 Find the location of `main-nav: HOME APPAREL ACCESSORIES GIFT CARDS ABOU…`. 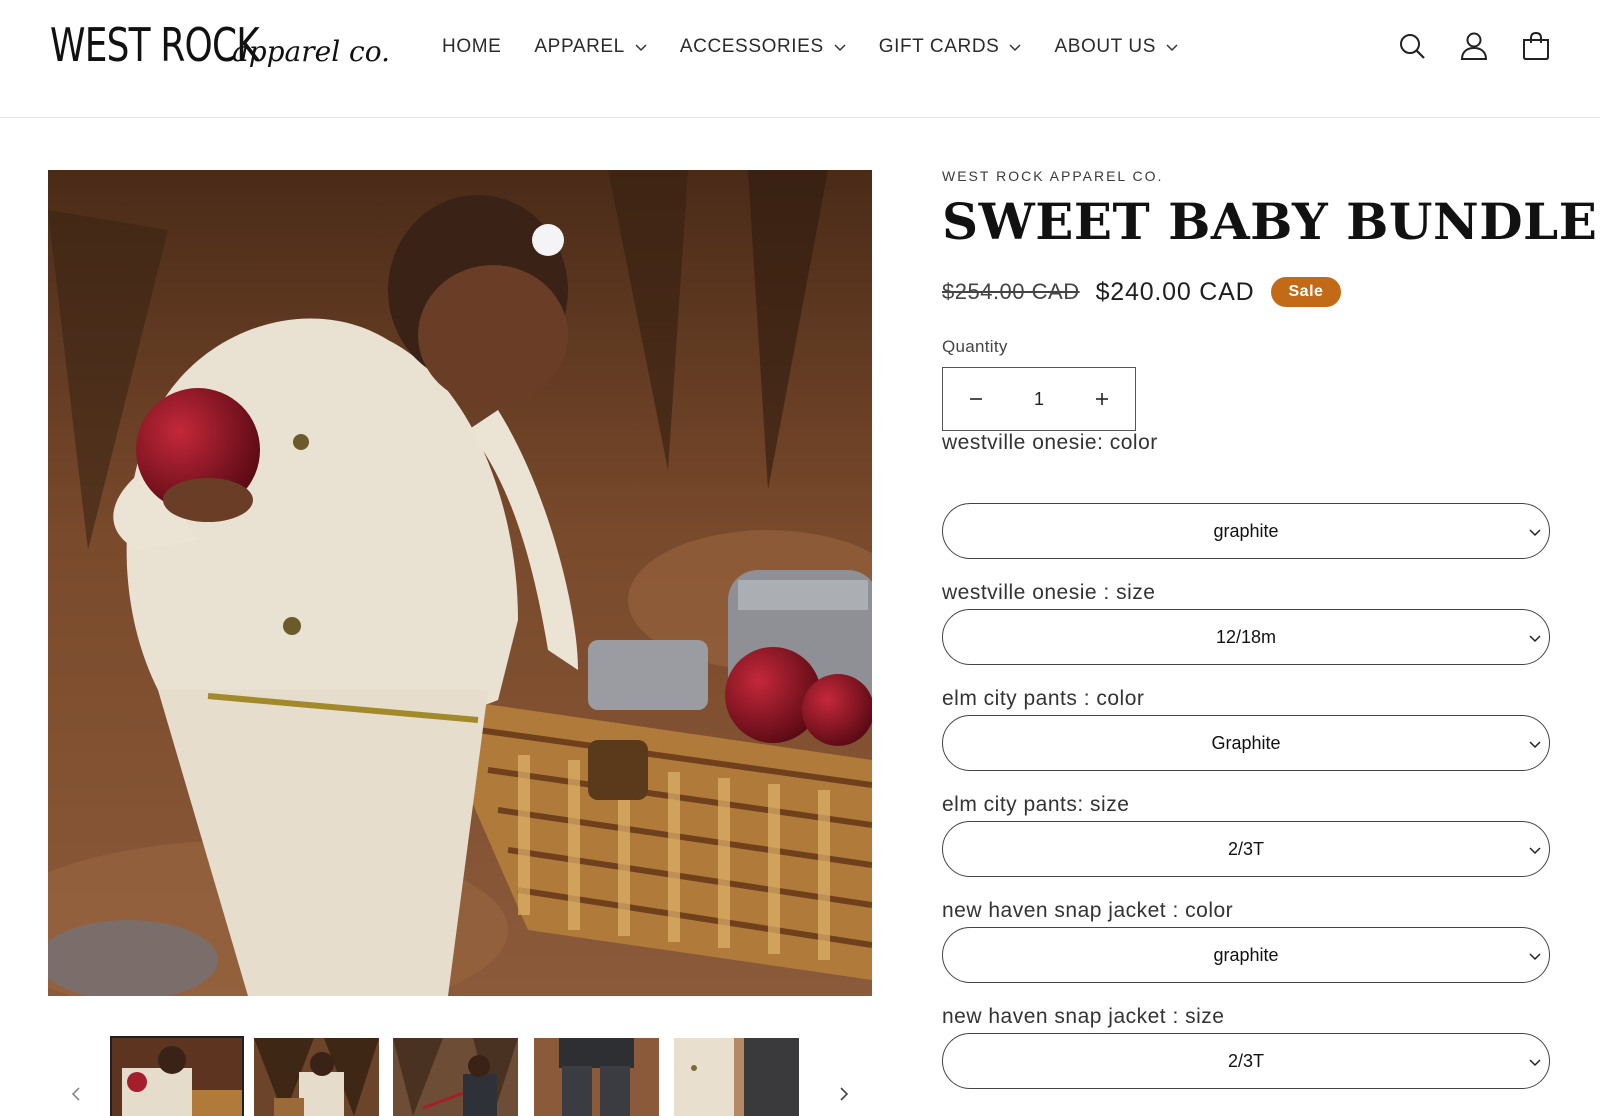

main-nav: HOME APPAREL ACCESSORIES GIFT CARDS ABOU… is located at coordinates (826, 47).